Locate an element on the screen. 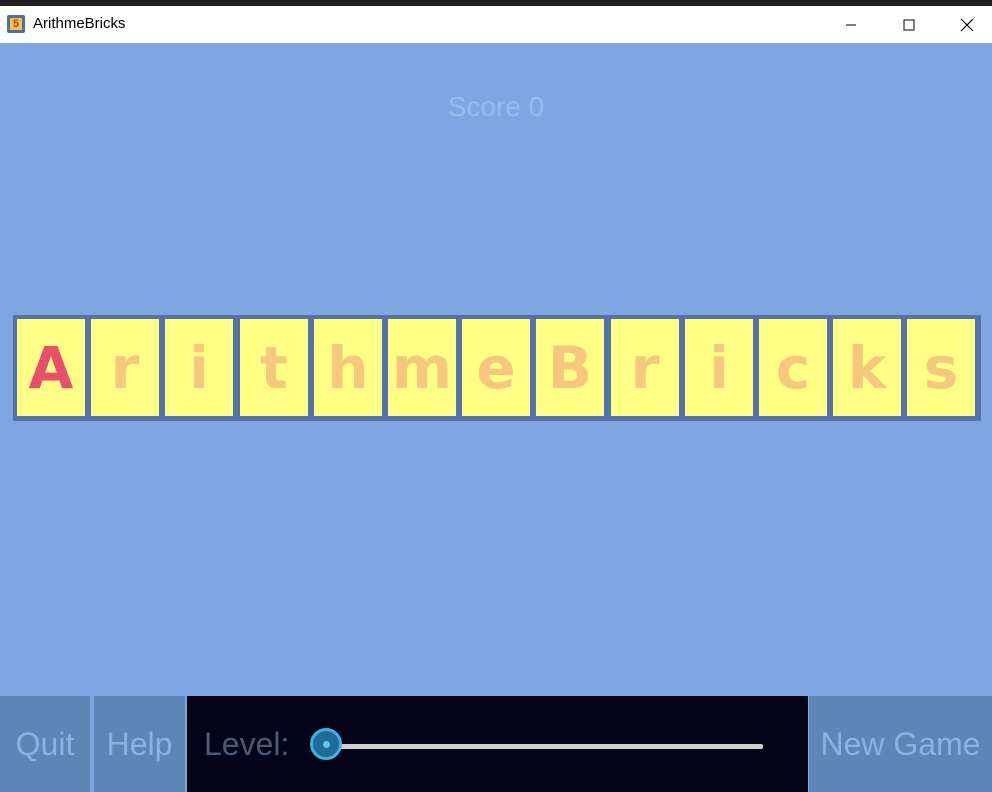  slider-handle-dot is located at coordinates (326, 744).